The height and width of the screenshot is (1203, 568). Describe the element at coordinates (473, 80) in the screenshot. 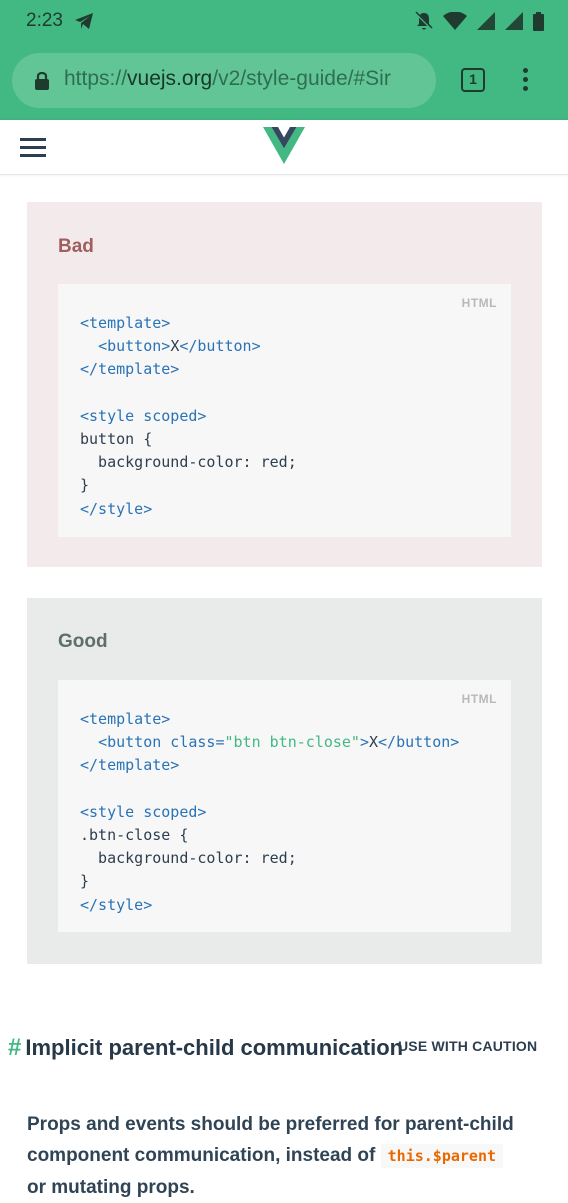

I see `tab-switcher-button: 1` at that location.